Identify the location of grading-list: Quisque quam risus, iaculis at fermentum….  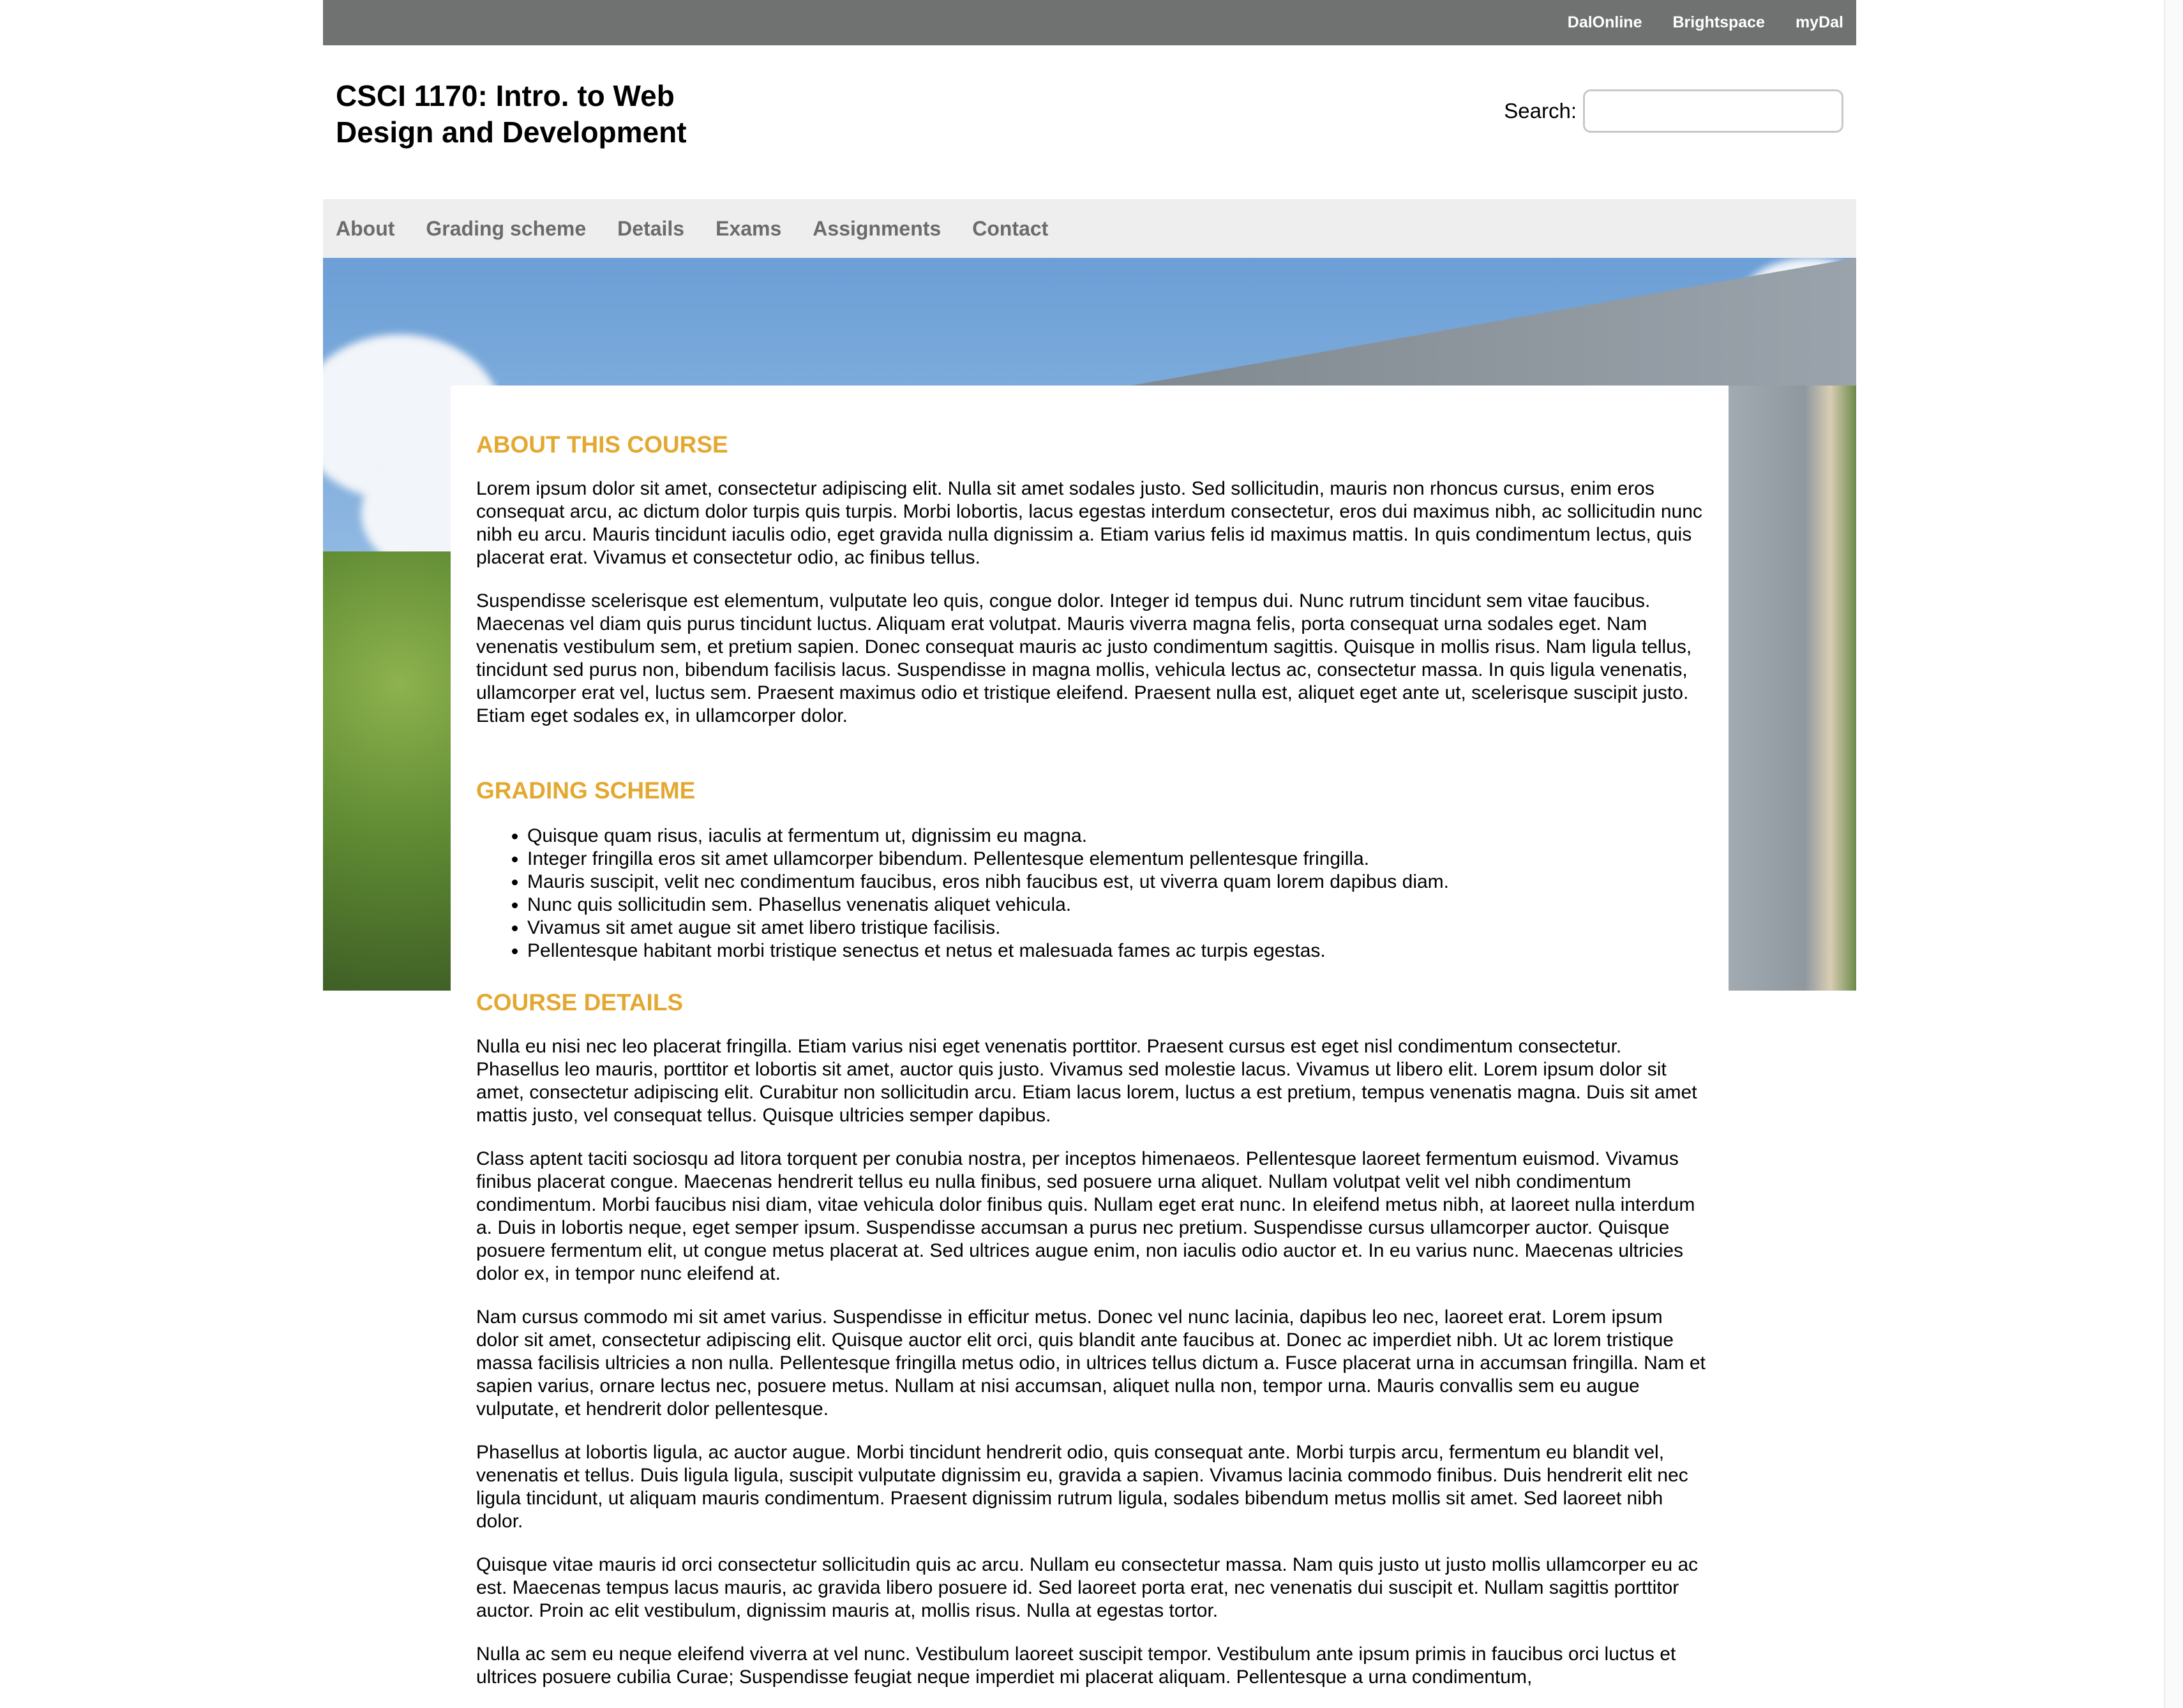
(1092, 894).